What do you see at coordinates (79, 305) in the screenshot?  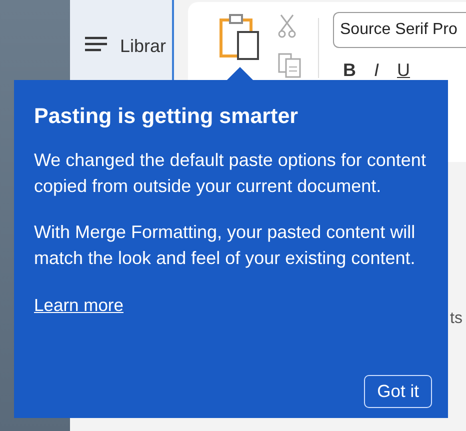 I see `learn-more-link: Learn more` at bounding box center [79, 305].